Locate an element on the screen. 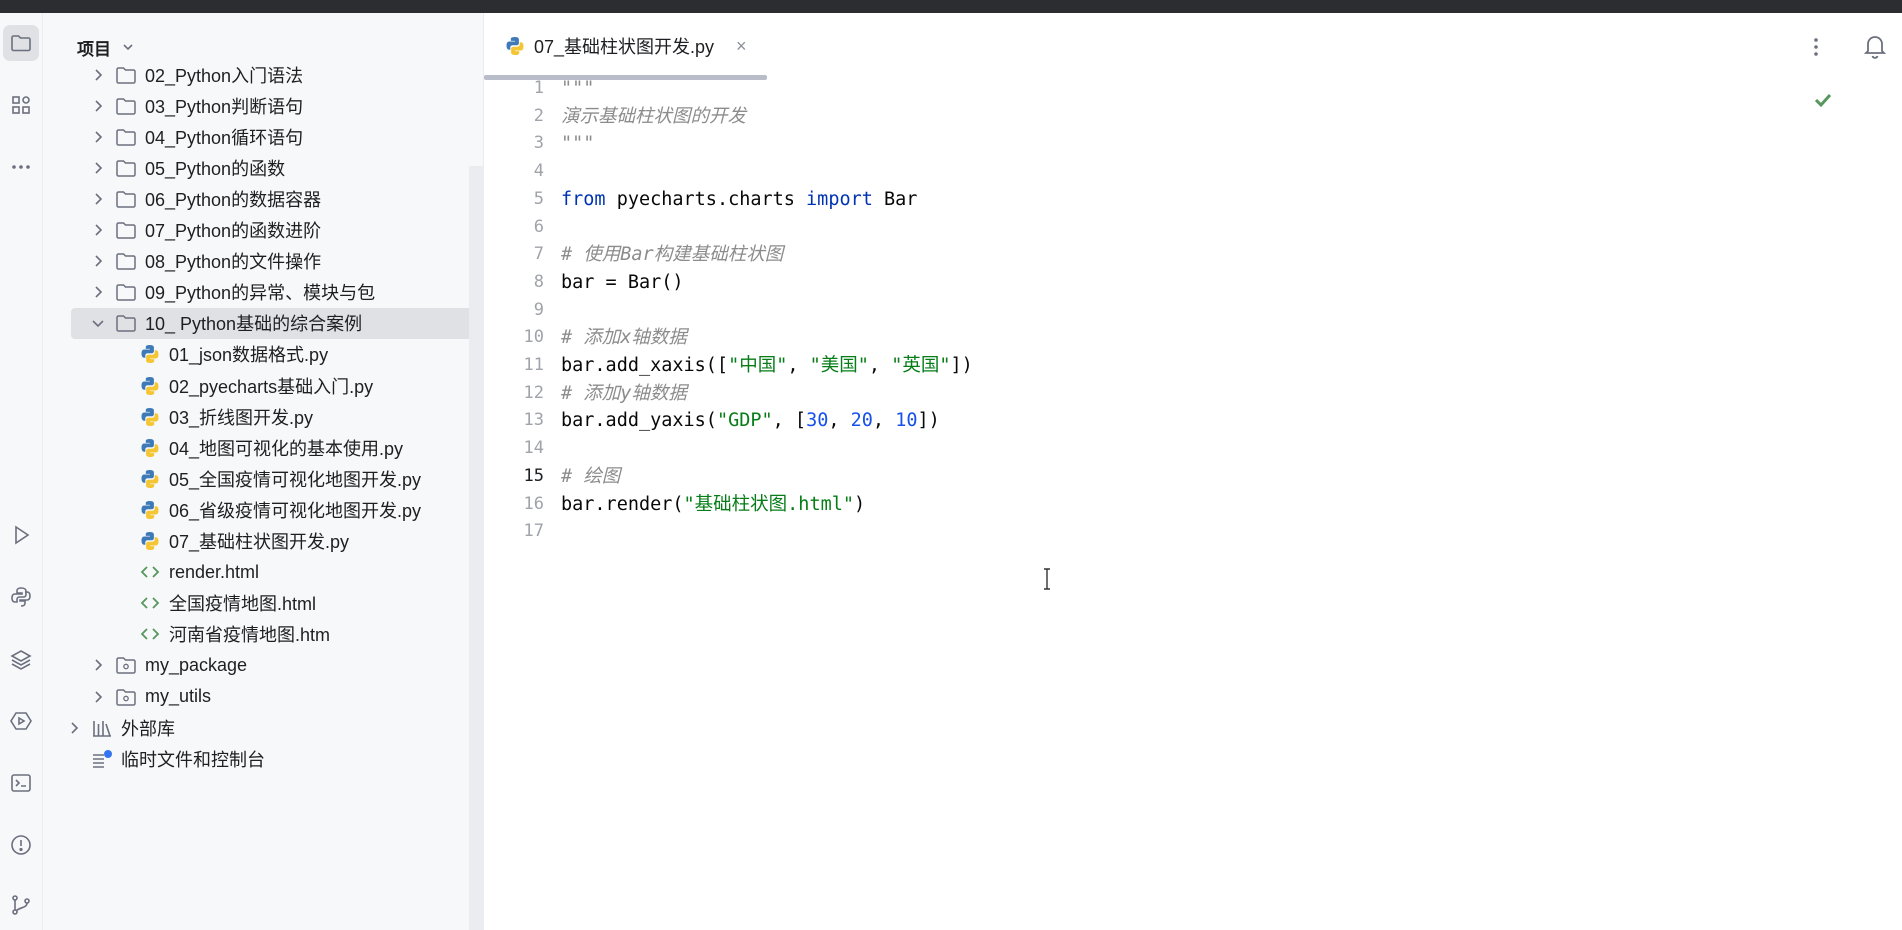 This screenshot has height=930, width=1902. structure-icon is located at coordinates (21, 105).